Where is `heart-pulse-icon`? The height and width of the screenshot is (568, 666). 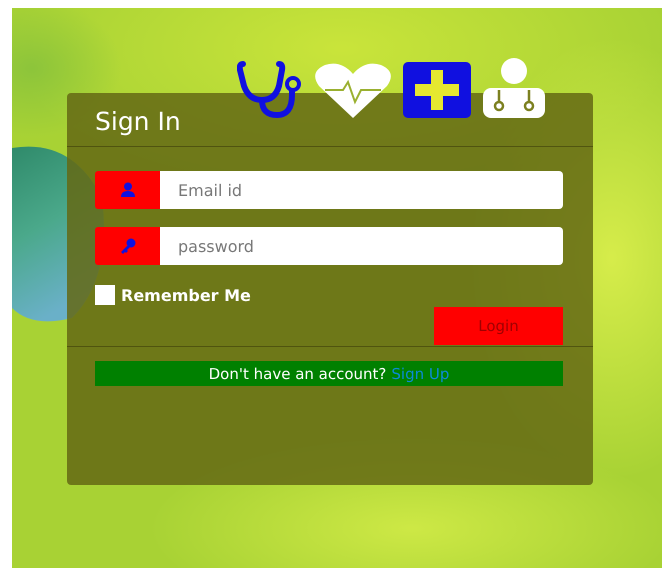 heart-pulse-icon is located at coordinates (353, 90).